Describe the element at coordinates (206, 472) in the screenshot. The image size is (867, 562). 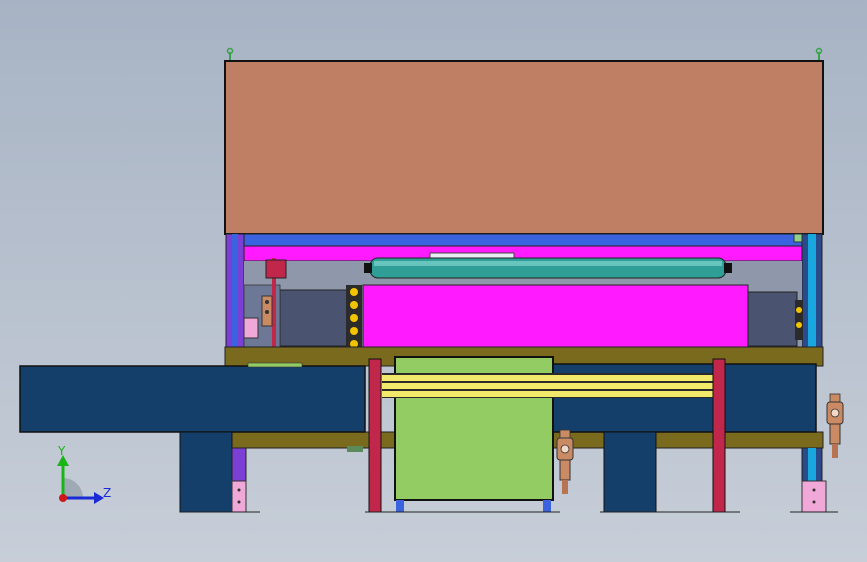
I see `left-foot` at that location.